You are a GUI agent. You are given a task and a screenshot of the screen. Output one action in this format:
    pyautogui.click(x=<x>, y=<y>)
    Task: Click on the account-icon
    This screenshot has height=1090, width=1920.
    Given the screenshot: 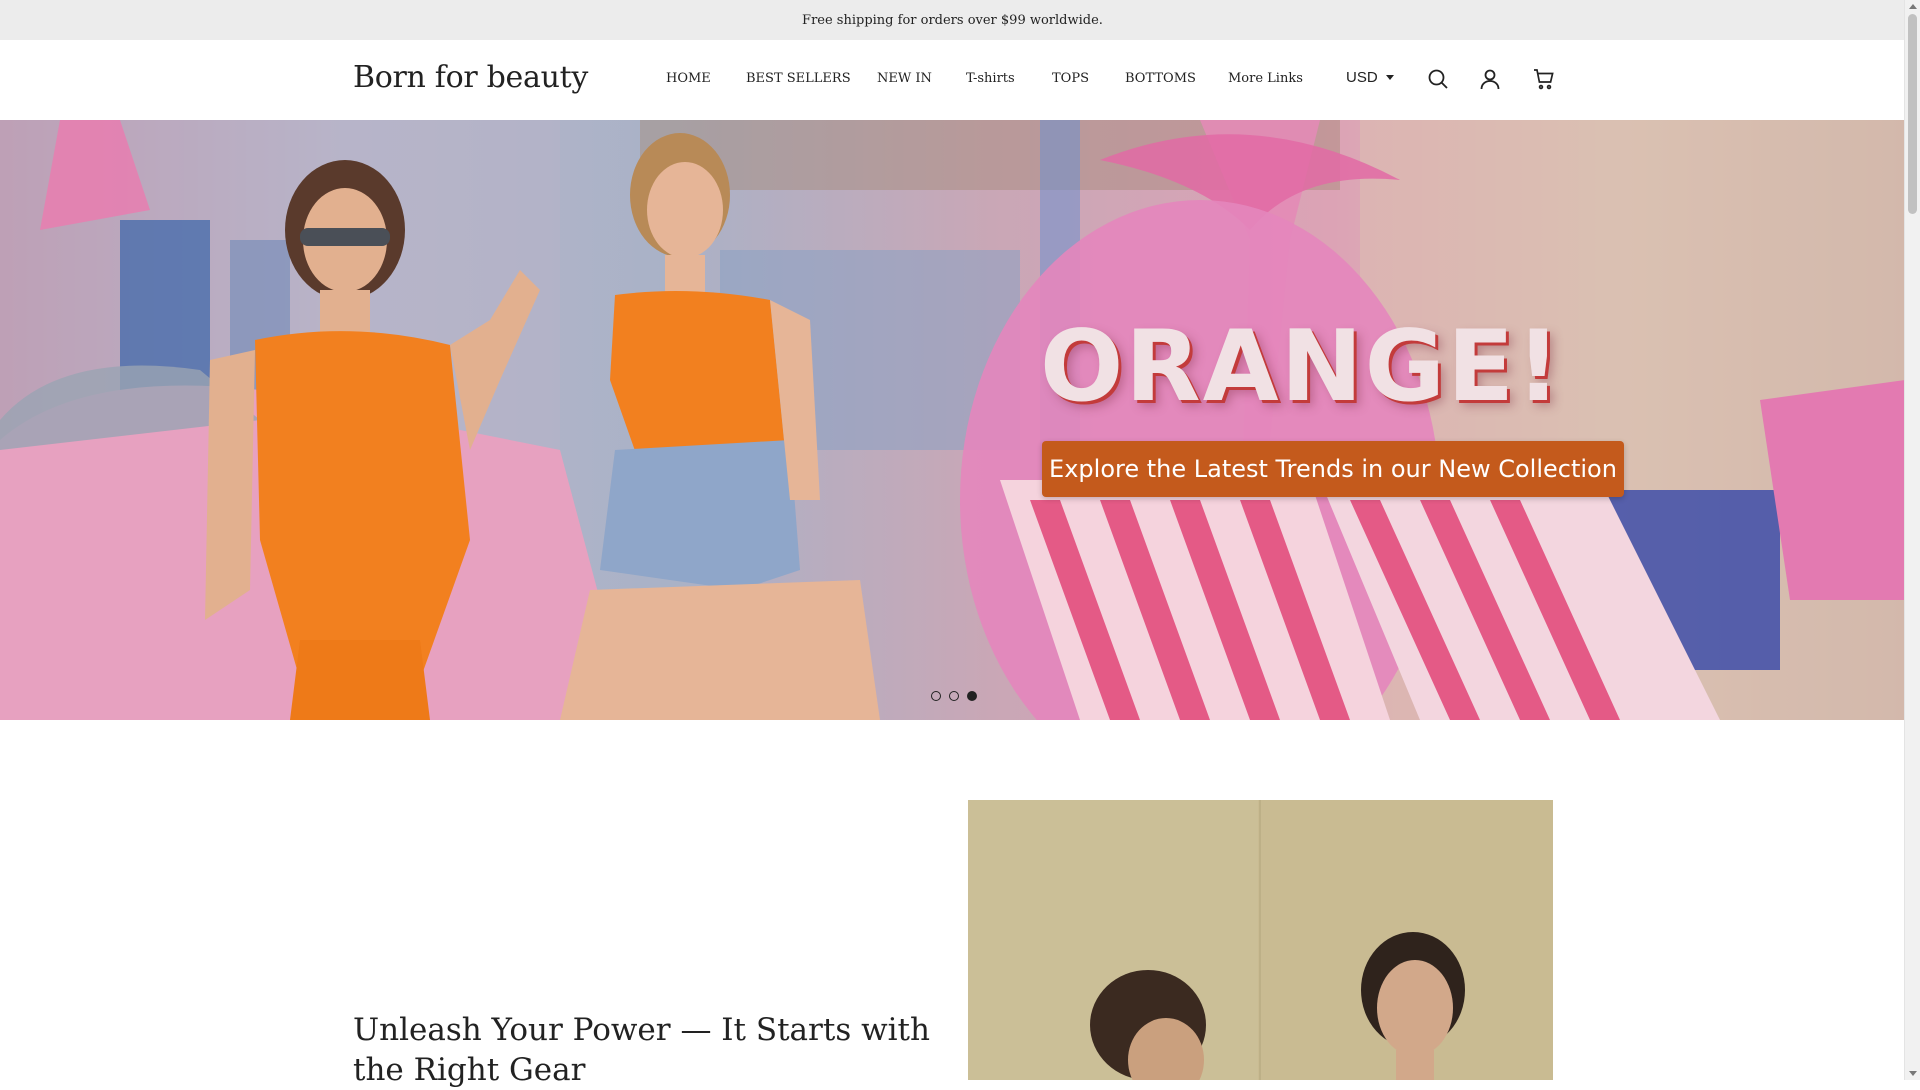 What is the action you would take?
    pyautogui.click(x=1490, y=79)
    